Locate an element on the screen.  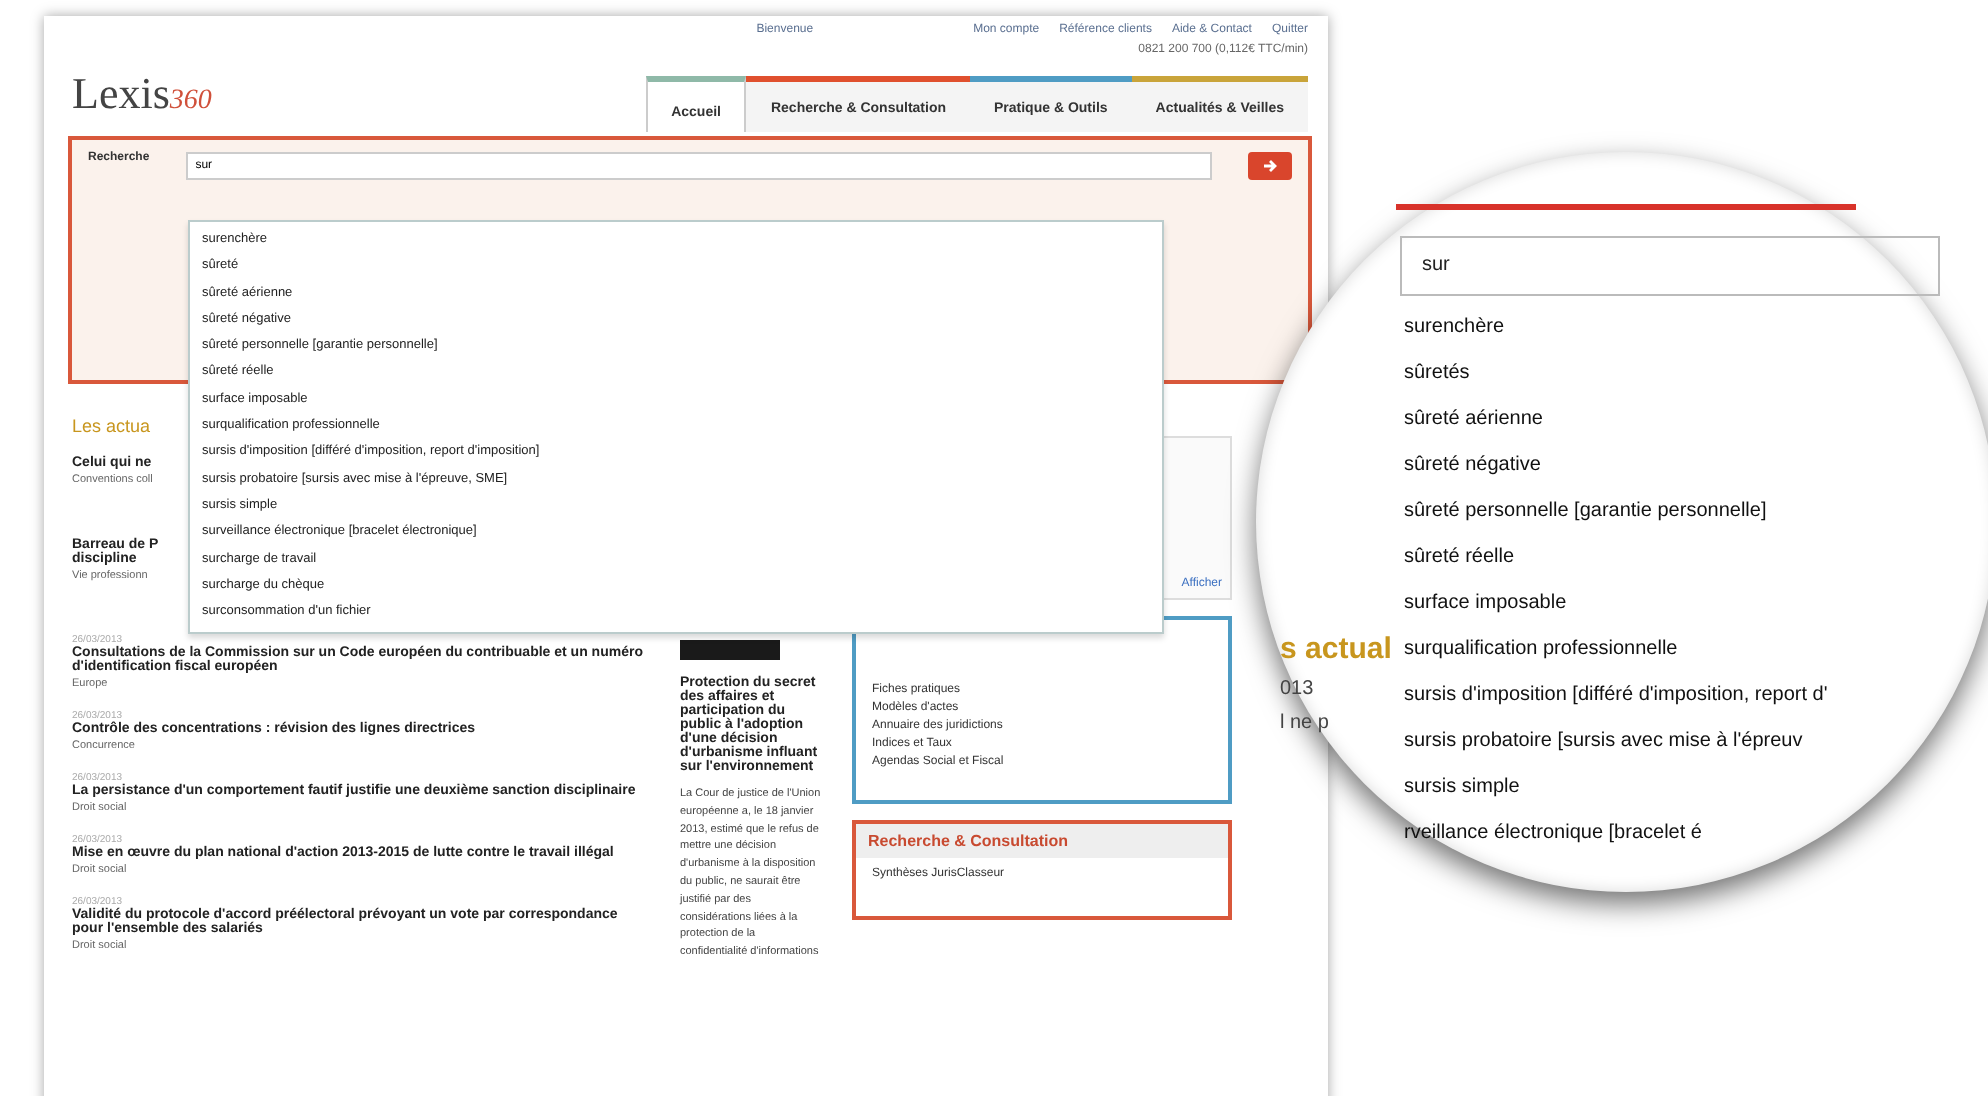
suggestion-item: sûreté négative is located at coordinates (1616, 465).